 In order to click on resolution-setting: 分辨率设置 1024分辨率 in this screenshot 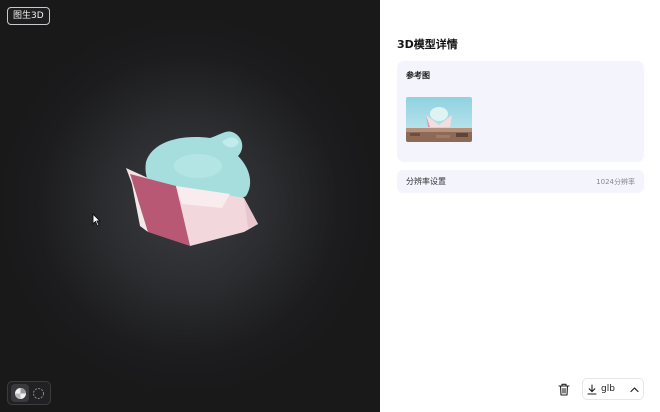, I will do `click(520, 181)`.